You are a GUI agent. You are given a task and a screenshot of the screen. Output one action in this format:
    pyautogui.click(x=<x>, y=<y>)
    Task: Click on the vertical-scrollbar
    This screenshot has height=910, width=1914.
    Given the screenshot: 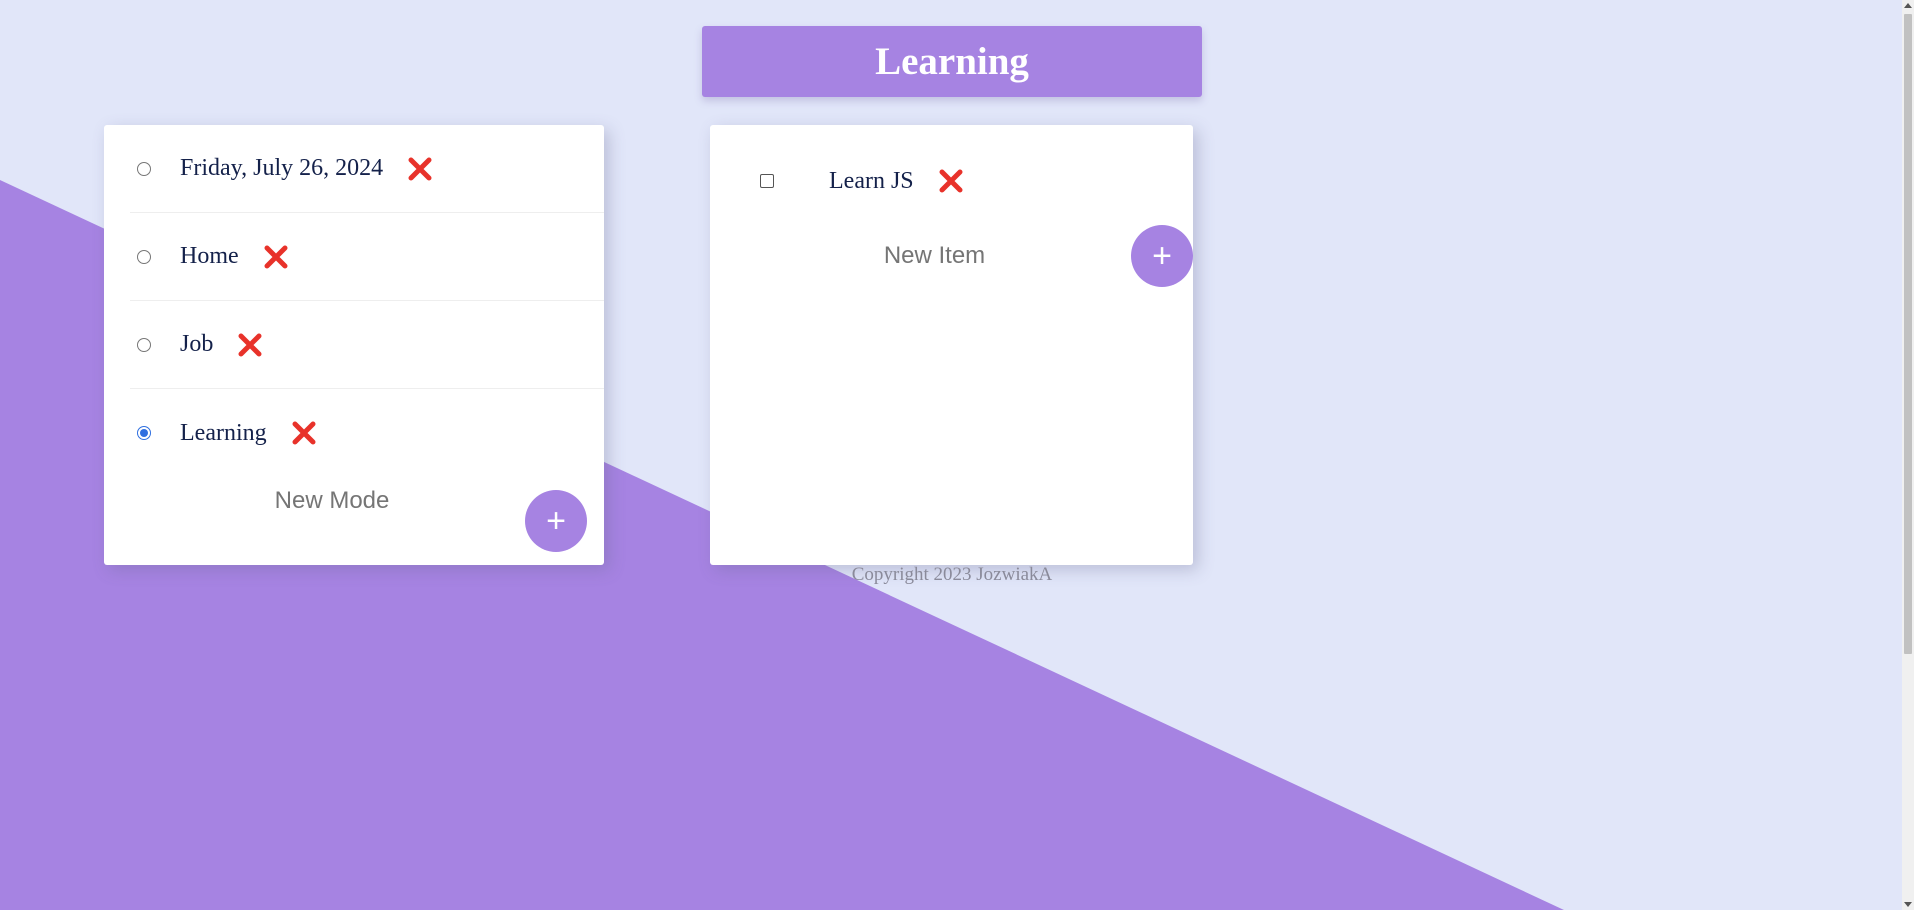 What is the action you would take?
    pyautogui.click(x=1908, y=455)
    